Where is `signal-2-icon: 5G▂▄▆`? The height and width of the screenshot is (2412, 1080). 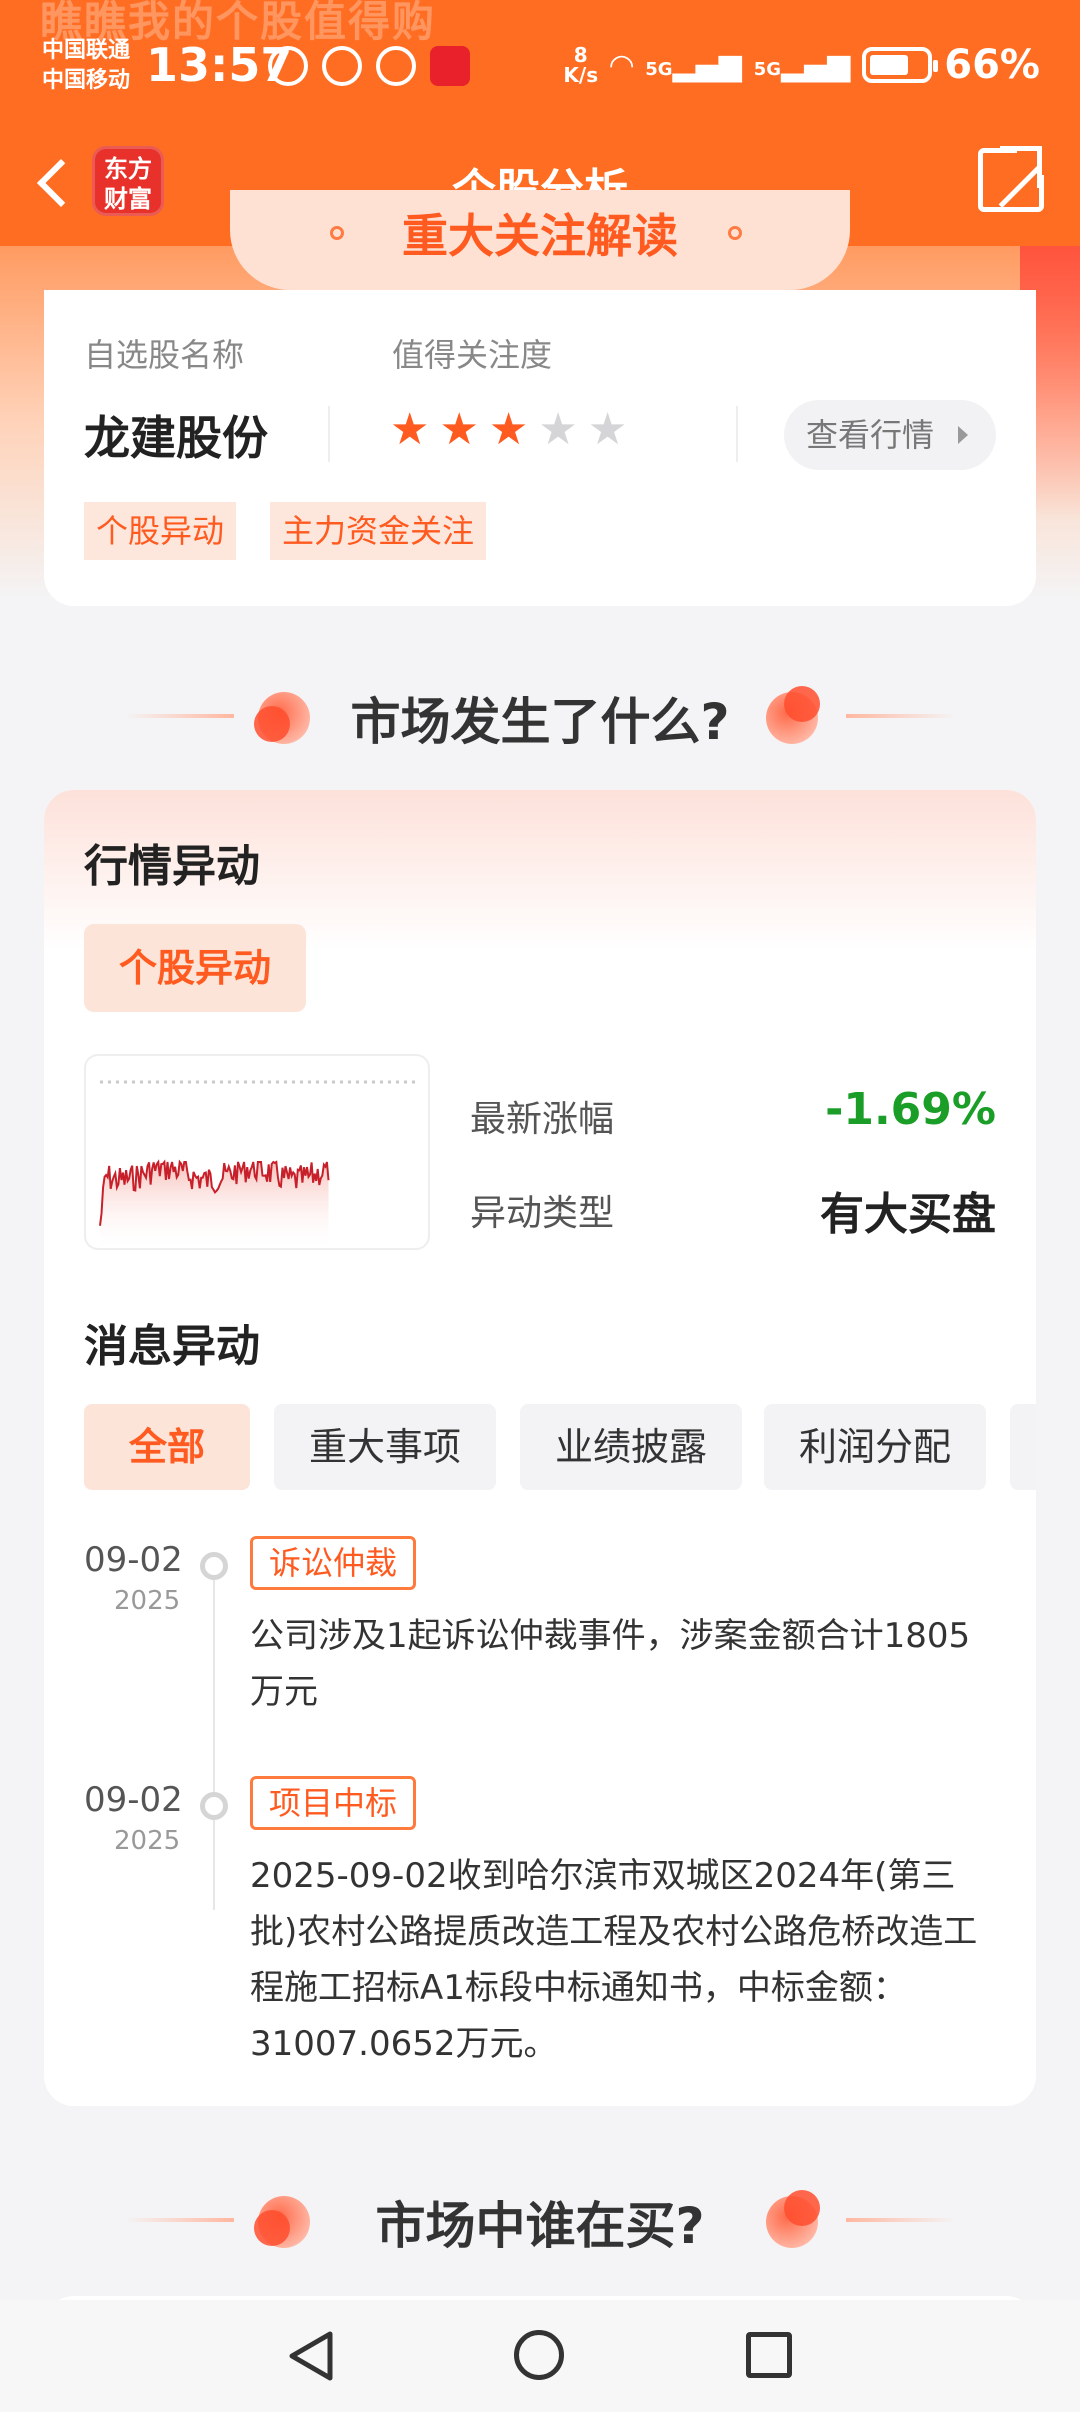 signal-2-icon: 5G▂▄▆ is located at coordinates (802, 65).